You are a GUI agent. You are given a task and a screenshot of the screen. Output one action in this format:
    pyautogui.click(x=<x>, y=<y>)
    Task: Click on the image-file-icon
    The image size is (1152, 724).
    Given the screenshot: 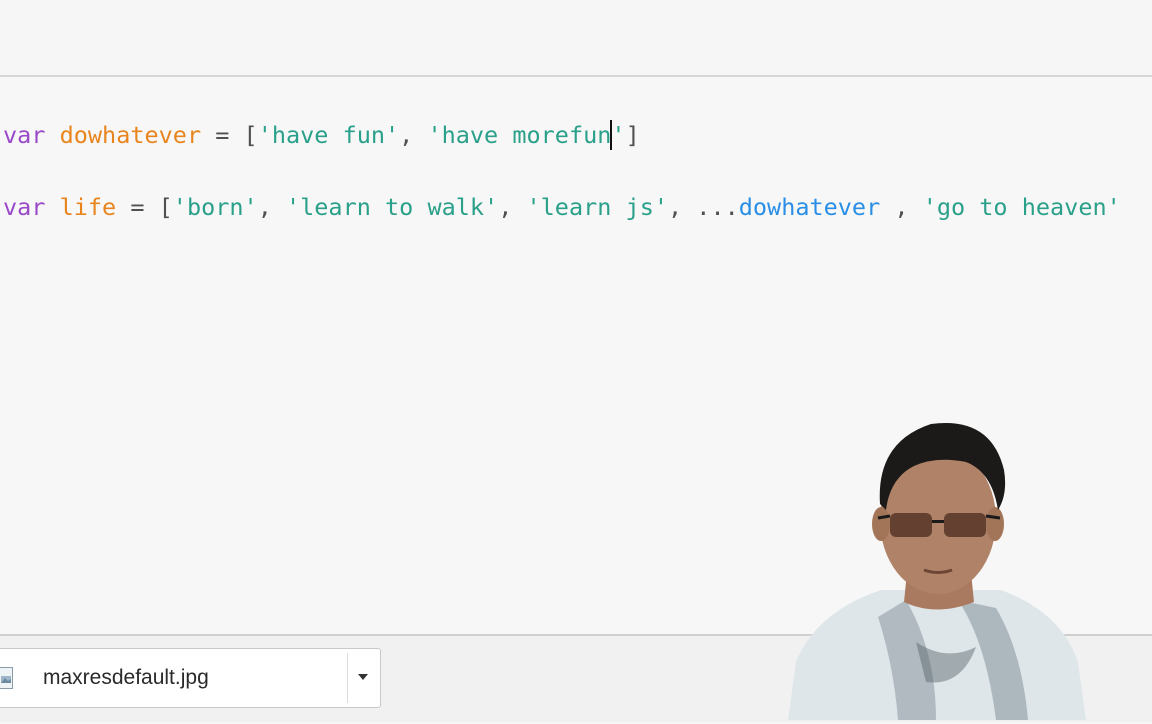 What is the action you would take?
    pyautogui.click(x=6, y=678)
    